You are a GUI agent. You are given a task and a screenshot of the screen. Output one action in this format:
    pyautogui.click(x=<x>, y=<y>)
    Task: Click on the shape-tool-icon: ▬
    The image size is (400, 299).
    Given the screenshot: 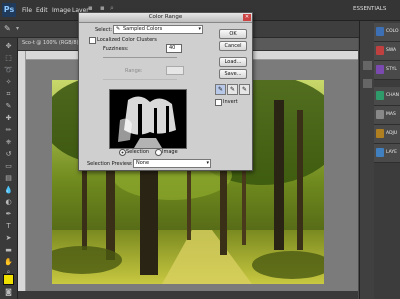 What is the action you would take?
    pyautogui.click(x=8, y=250)
    